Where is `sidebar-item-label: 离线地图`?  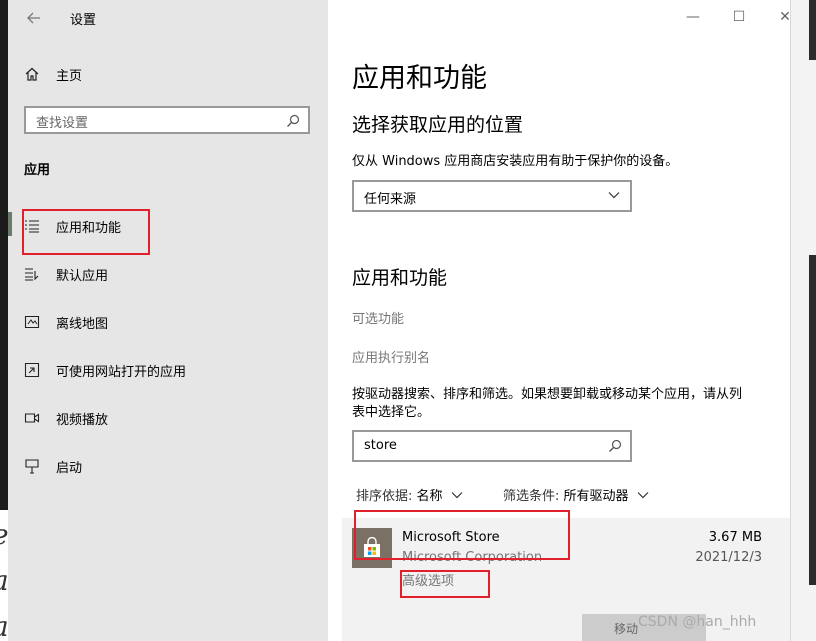 sidebar-item-label: 离线地图 is located at coordinates (82, 324).